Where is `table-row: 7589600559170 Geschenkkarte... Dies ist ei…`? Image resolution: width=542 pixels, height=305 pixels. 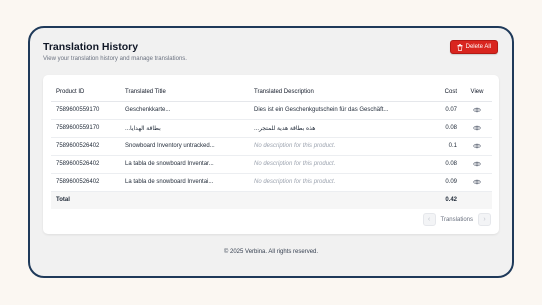 table-row: 7589600559170 Geschenkkarte... Dies ist ei… is located at coordinates (271, 110).